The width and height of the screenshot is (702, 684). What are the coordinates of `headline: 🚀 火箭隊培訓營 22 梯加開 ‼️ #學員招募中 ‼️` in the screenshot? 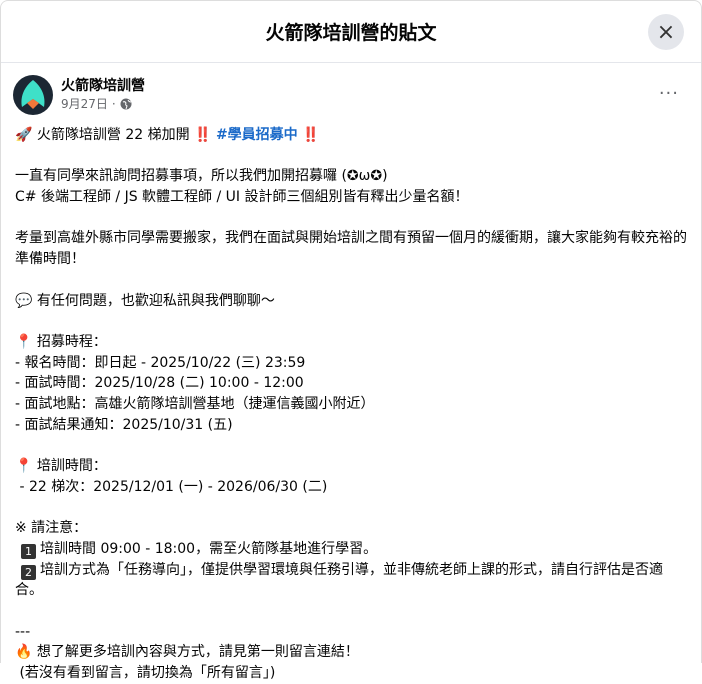 It's located at (167, 135).